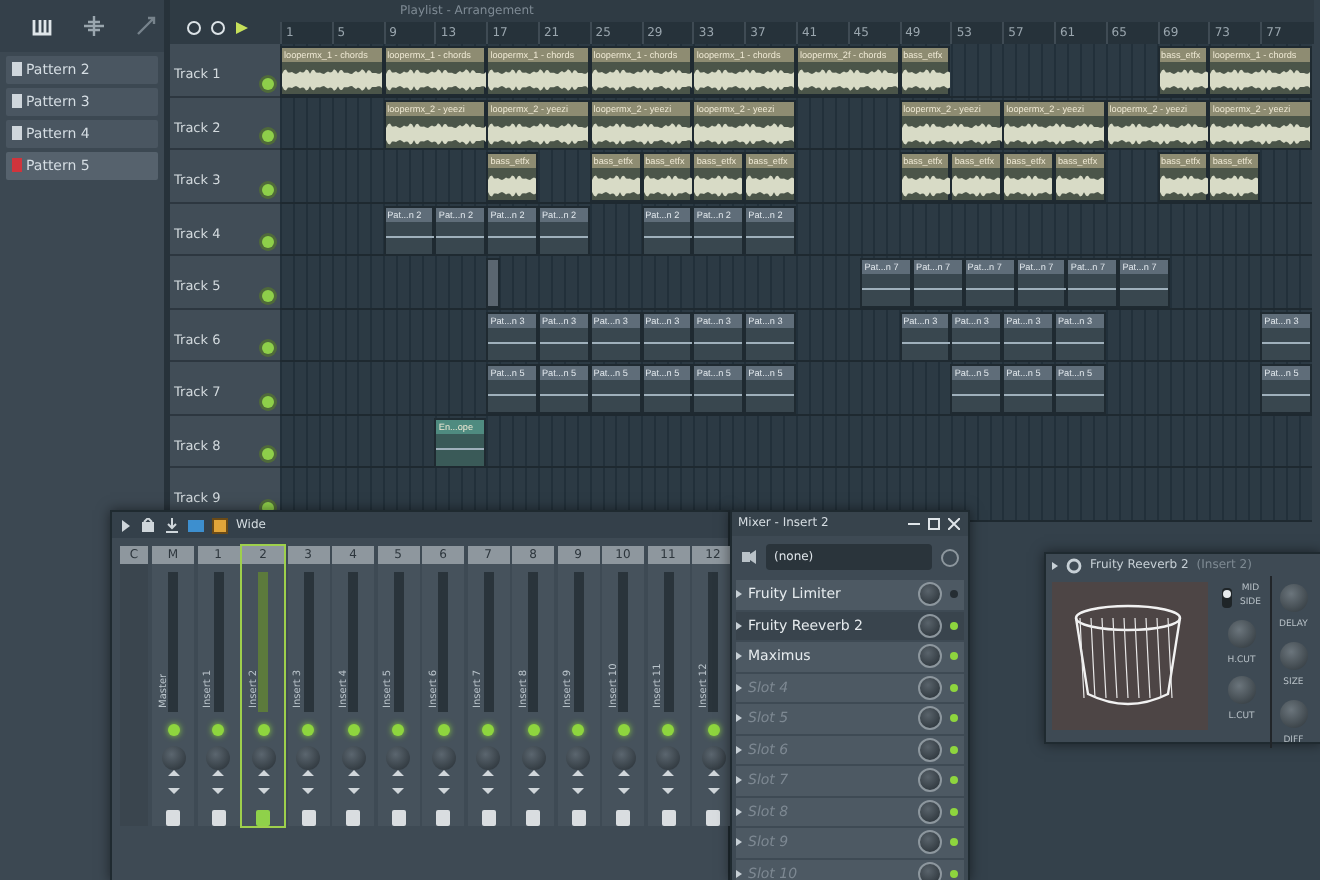 Image resolution: width=1320 pixels, height=880 pixels. I want to click on mode-switch-icon, so click(1227, 597).